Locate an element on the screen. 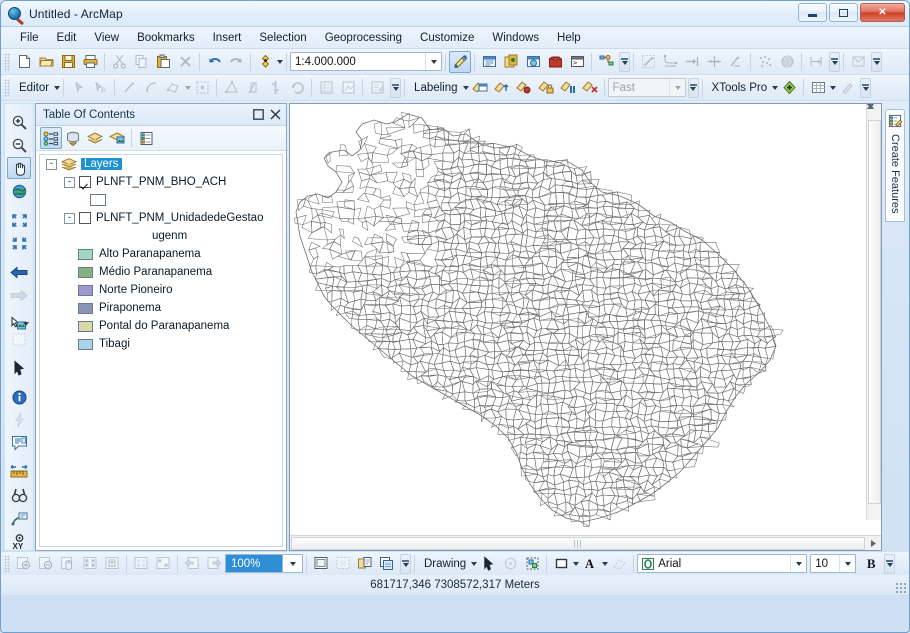 This screenshot has height=633, width=910. undo-icon is located at coordinates (214, 62).